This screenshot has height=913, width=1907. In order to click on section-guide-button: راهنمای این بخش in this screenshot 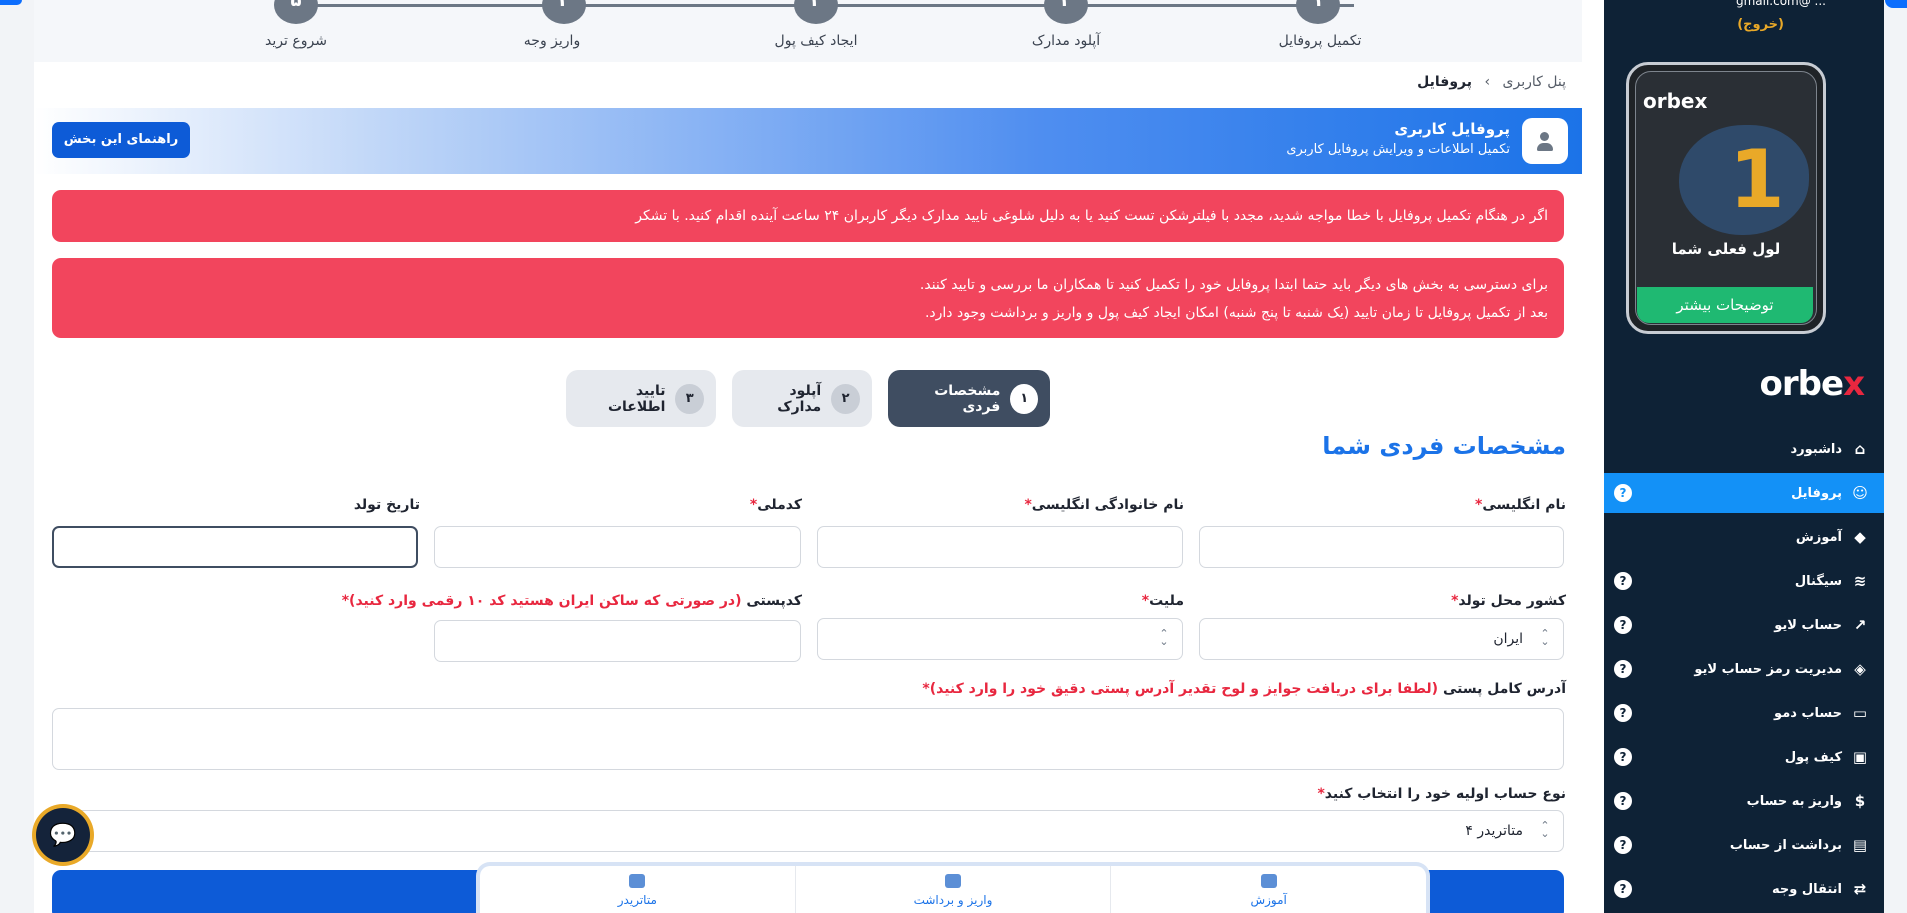, I will do `click(121, 140)`.